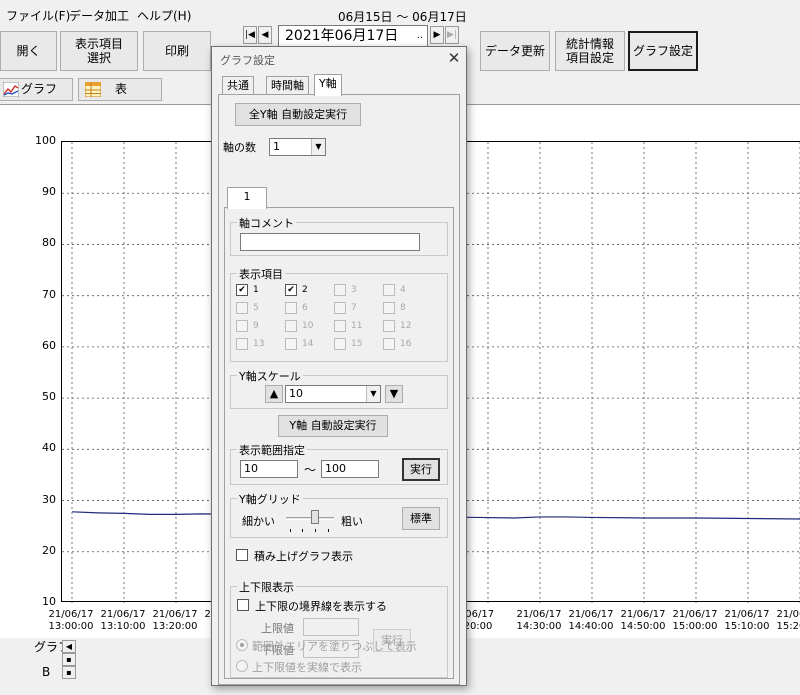 This screenshot has height=695, width=800. I want to click on date-range-label: 06月15日 〜 06月17日, so click(402, 17).